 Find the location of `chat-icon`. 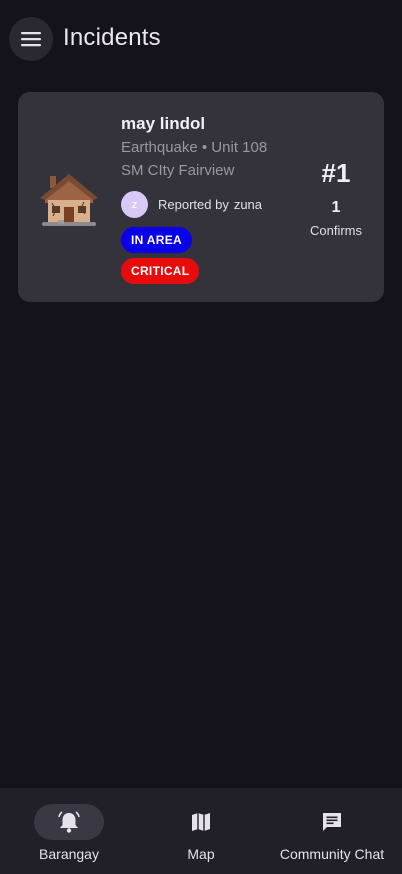

chat-icon is located at coordinates (332, 822).